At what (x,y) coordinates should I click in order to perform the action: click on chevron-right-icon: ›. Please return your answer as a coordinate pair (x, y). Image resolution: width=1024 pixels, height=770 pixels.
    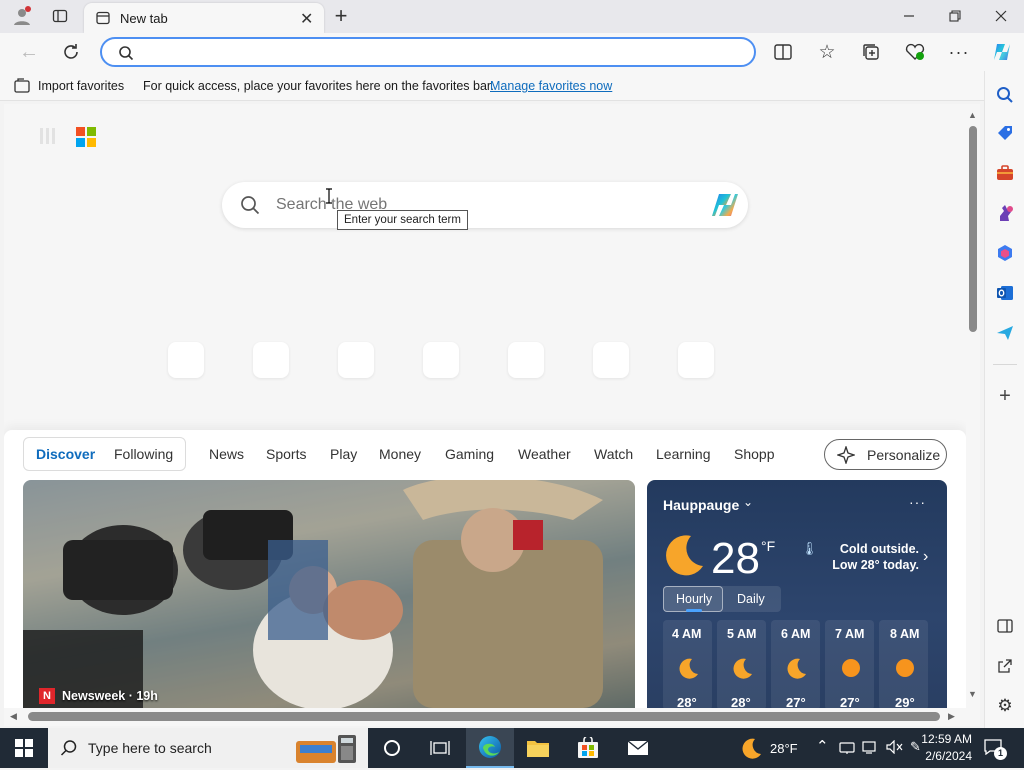
    Looking at the image, I should click on (925, 557).